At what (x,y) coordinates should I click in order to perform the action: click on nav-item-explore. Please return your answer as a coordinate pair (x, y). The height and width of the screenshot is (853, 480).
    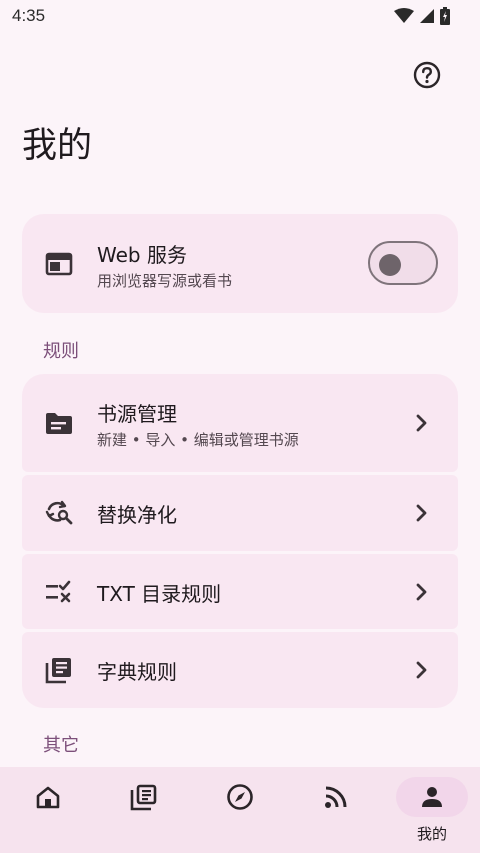
    Looking at the image, I should click on (240, 810).